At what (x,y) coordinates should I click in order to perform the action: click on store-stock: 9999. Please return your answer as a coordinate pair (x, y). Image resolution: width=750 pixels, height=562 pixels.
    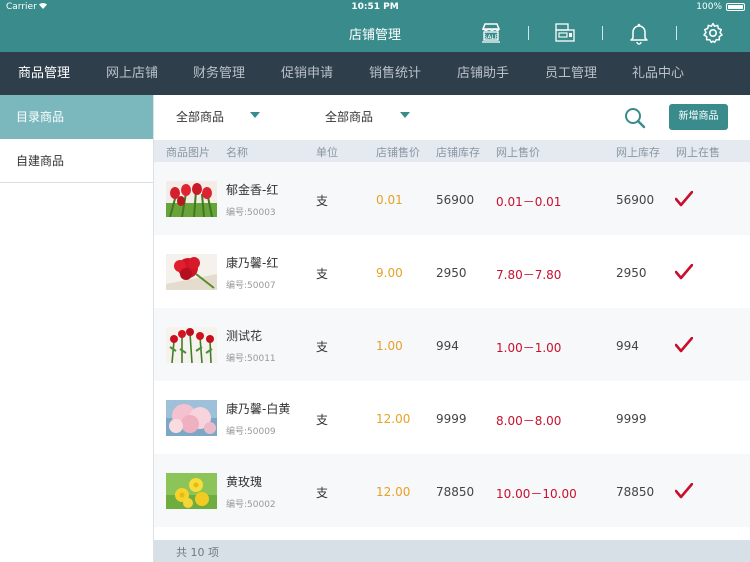
    Looking at the image, I should click on (451, 419).